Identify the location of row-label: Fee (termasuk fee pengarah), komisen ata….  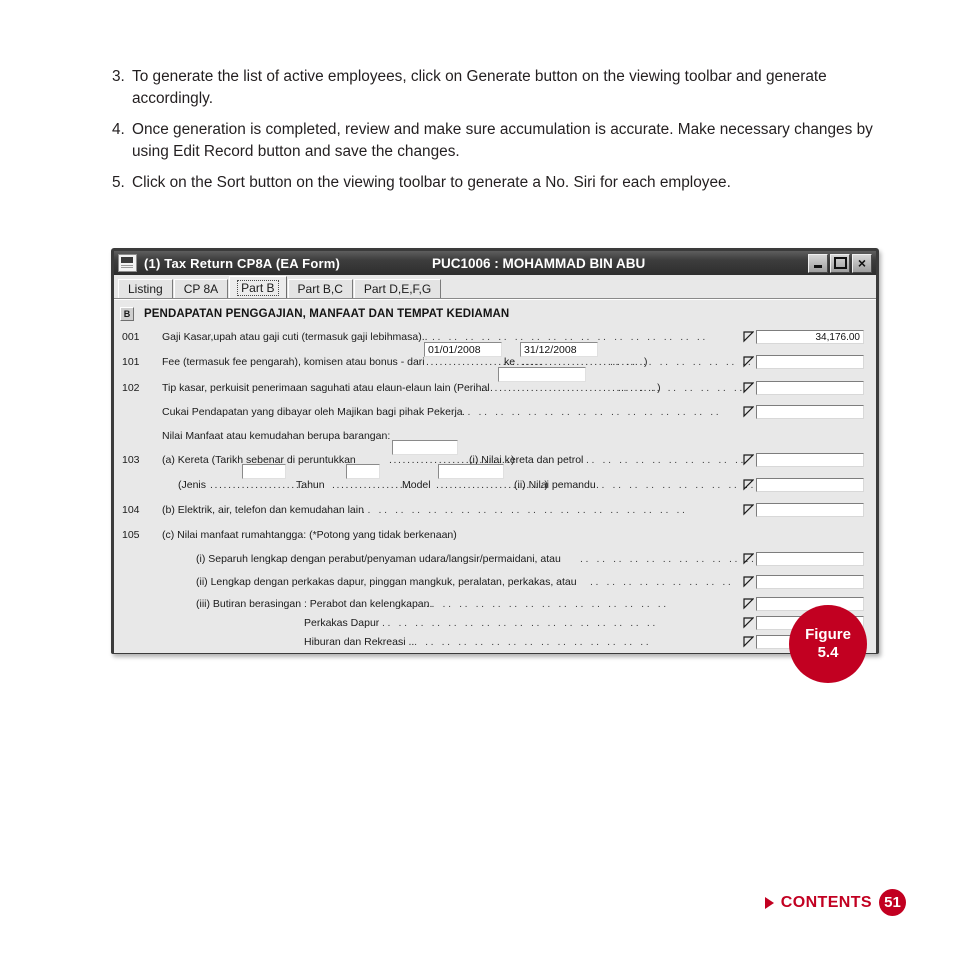
(293, 362).